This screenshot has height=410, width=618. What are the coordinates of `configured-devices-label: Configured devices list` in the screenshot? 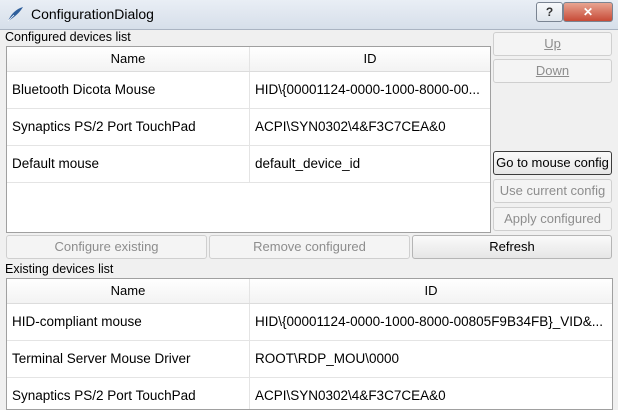 It's located at (68, 37).